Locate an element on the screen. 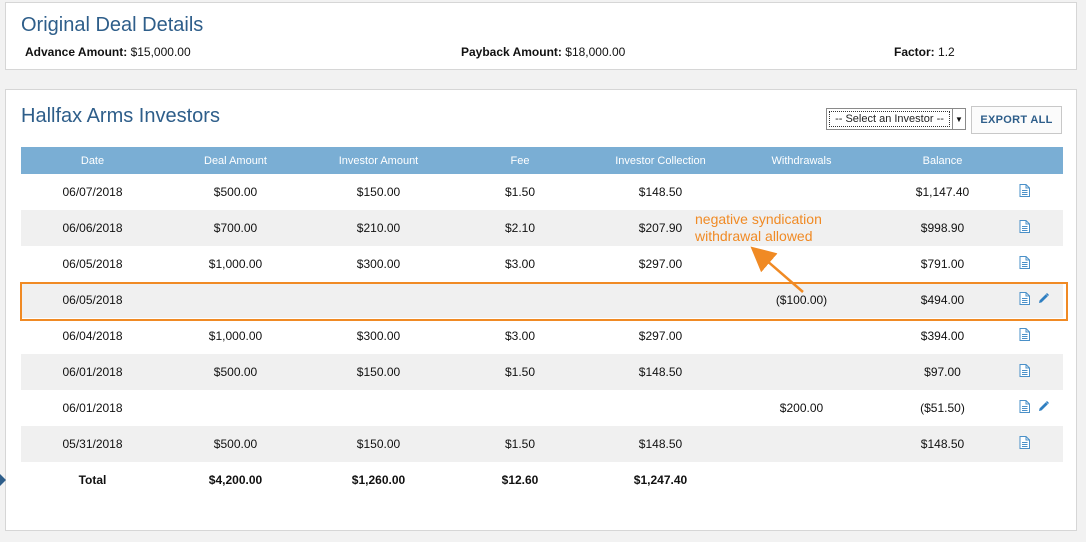 This screenshot has width=1086, height=542. balance-cell: $998.90 is located at coordinates (942, 228).